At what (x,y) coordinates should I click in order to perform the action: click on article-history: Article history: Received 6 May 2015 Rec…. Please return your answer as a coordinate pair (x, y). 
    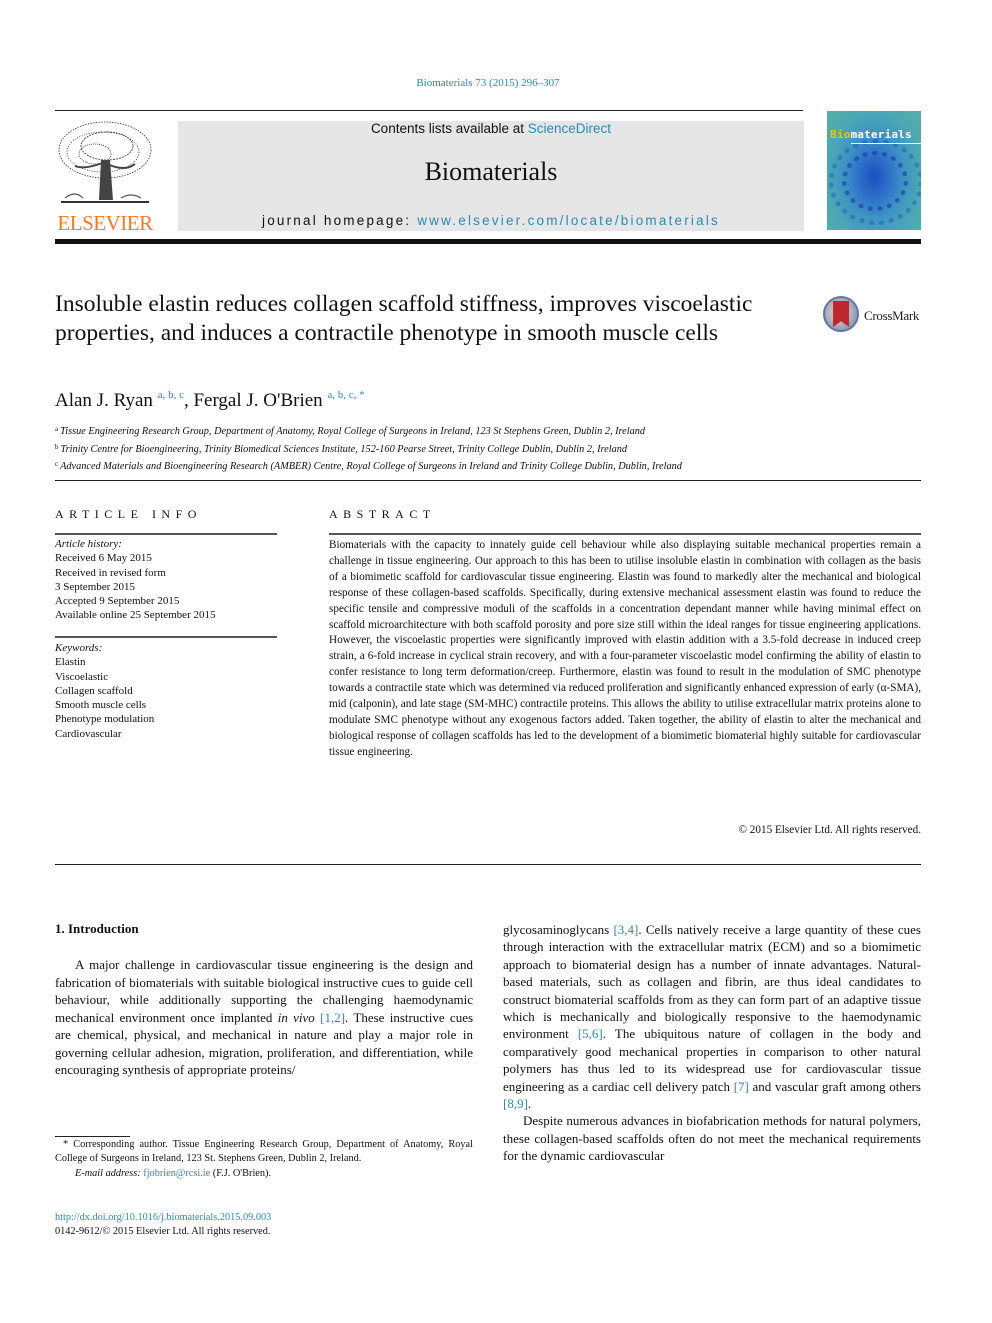
    Looking at the image, I should click on (166, 580).